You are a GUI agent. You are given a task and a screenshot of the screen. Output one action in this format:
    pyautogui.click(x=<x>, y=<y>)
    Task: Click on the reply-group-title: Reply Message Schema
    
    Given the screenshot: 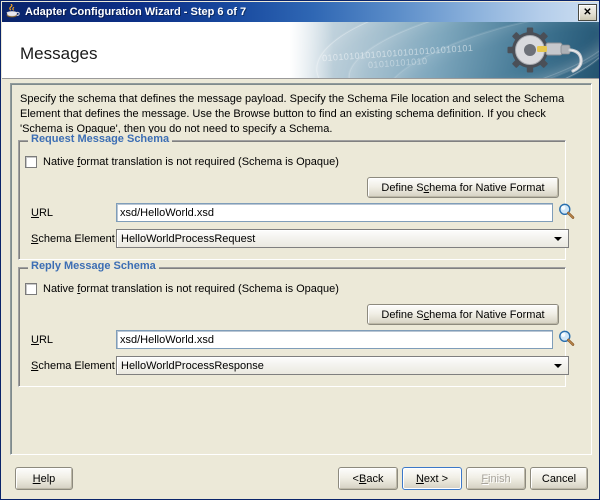 What is the action you would take?
    pyautogui.click(x=93, y=266)
    